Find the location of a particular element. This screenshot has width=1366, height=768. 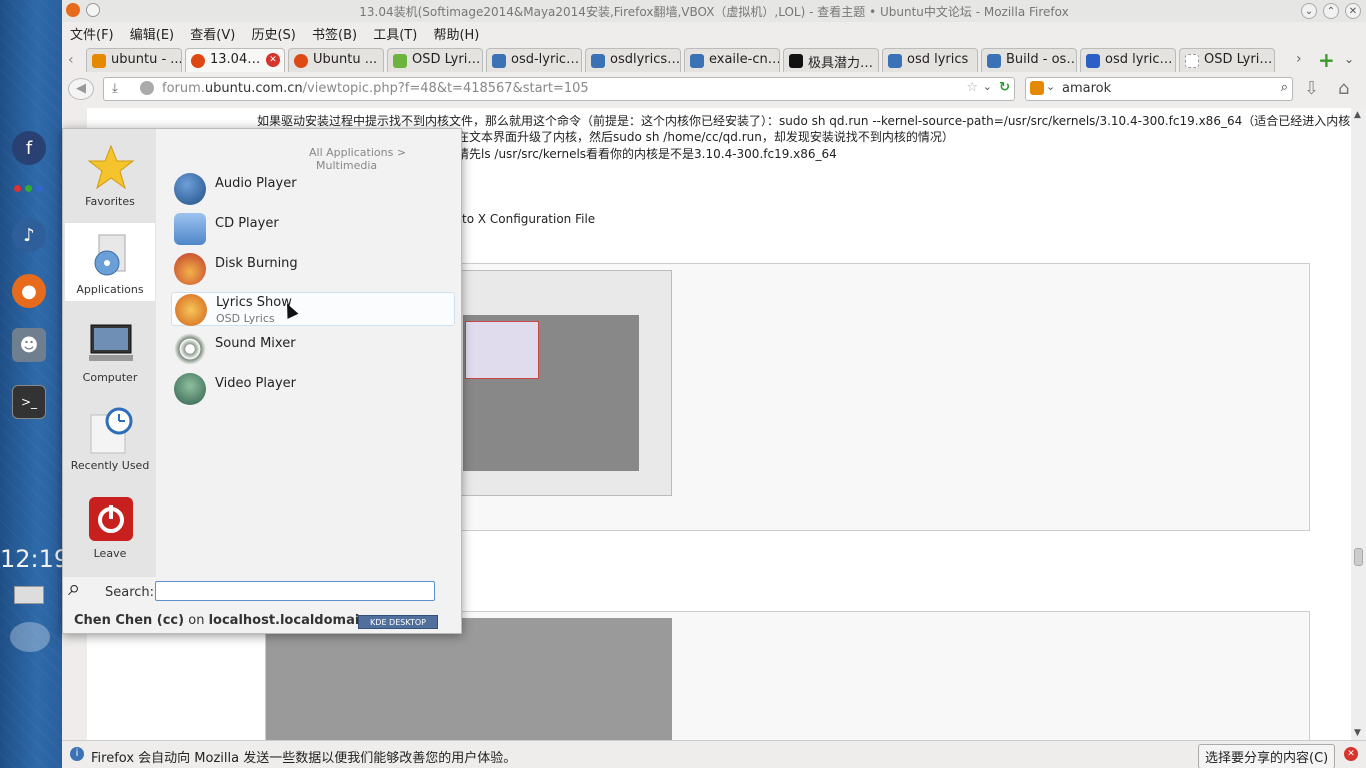

page-scrollbar: ▲ ▼ is located at coordinates (1358, 424).